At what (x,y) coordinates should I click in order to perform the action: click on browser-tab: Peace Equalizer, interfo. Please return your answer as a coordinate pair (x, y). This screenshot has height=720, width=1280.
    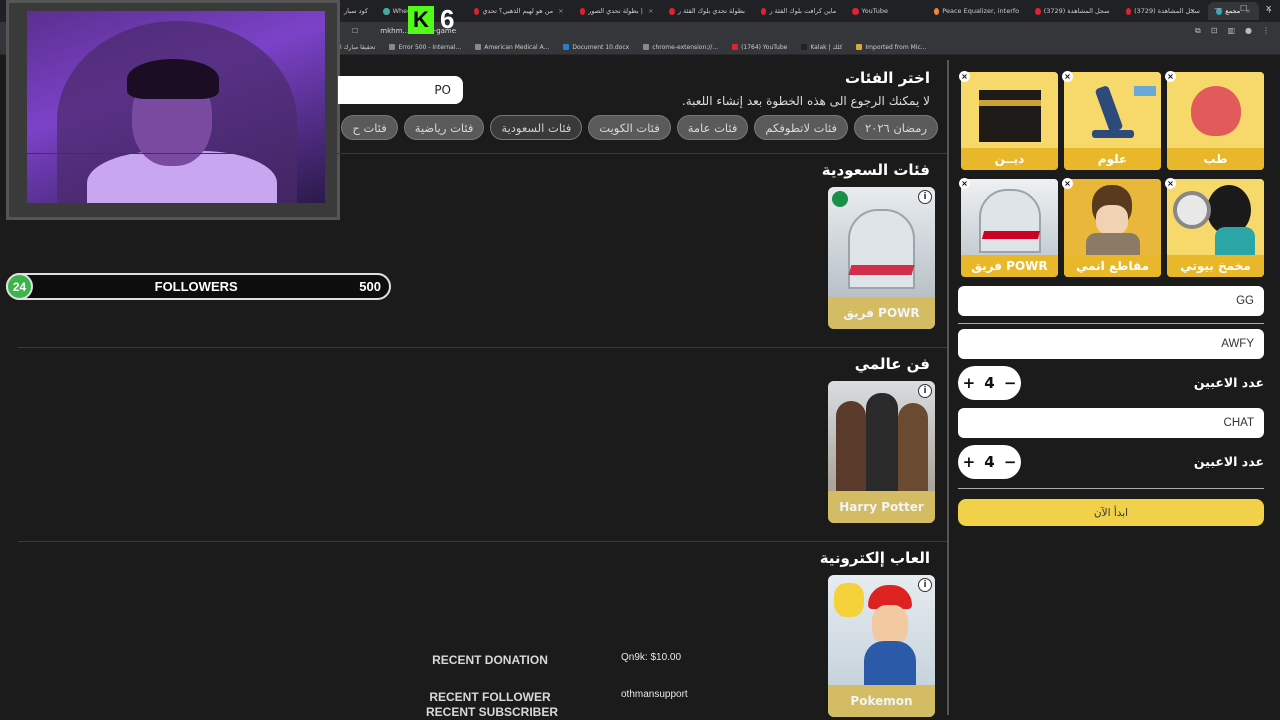
    Looking at the image, I should click on (976, 11).